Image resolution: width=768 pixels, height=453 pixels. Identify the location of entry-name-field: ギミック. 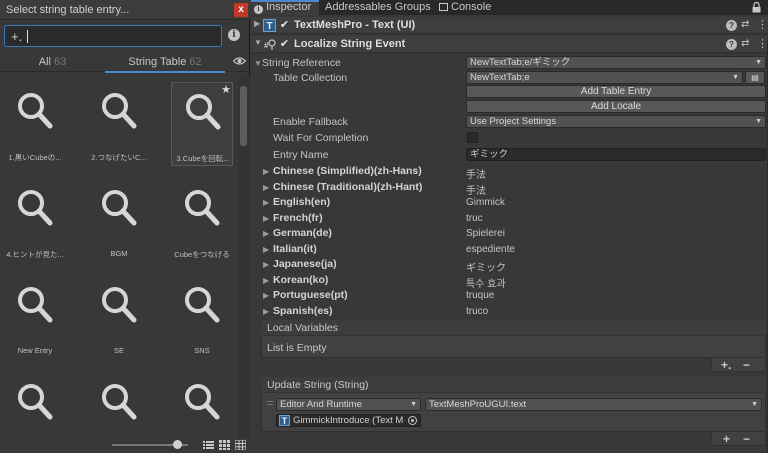
(616, 154).